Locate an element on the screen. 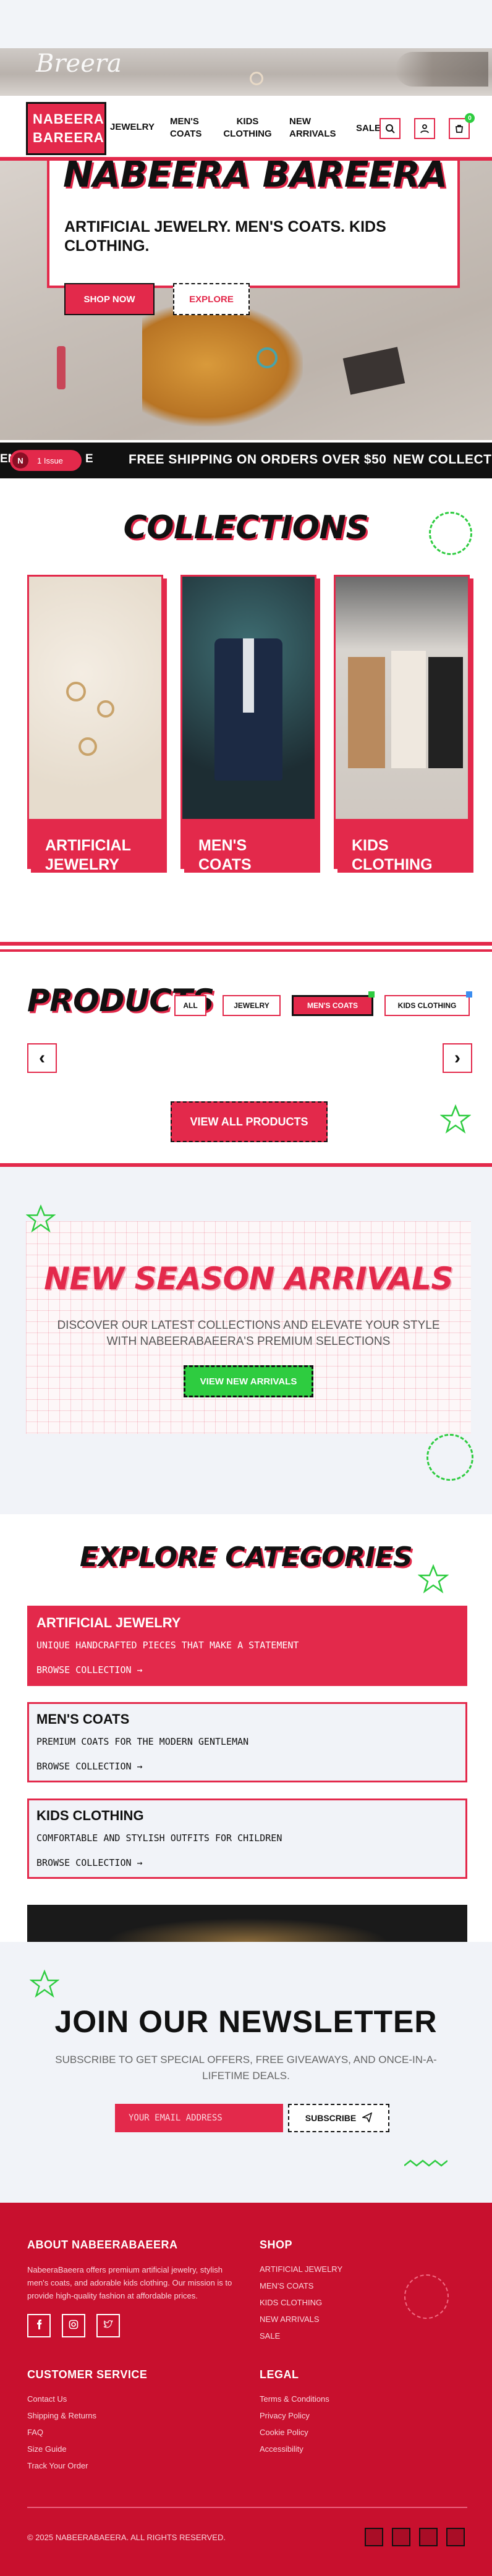  nav-kids-clothing: KIDS CLOTHING is located at coordinates (247, 128).